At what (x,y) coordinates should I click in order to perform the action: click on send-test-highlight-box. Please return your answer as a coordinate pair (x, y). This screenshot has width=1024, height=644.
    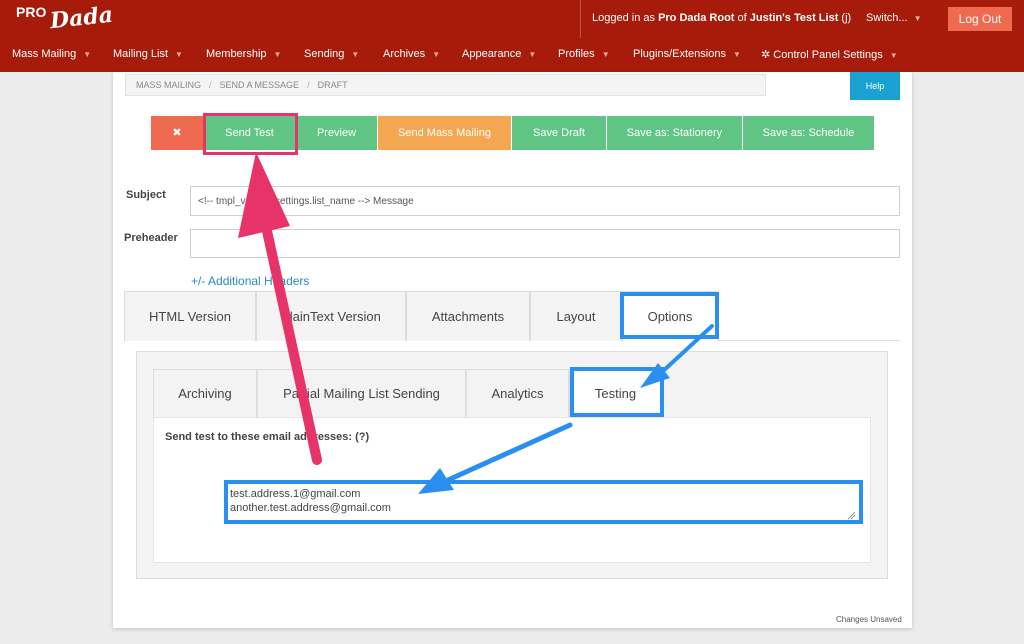
    Looking at the image, I should click on (250, 134).